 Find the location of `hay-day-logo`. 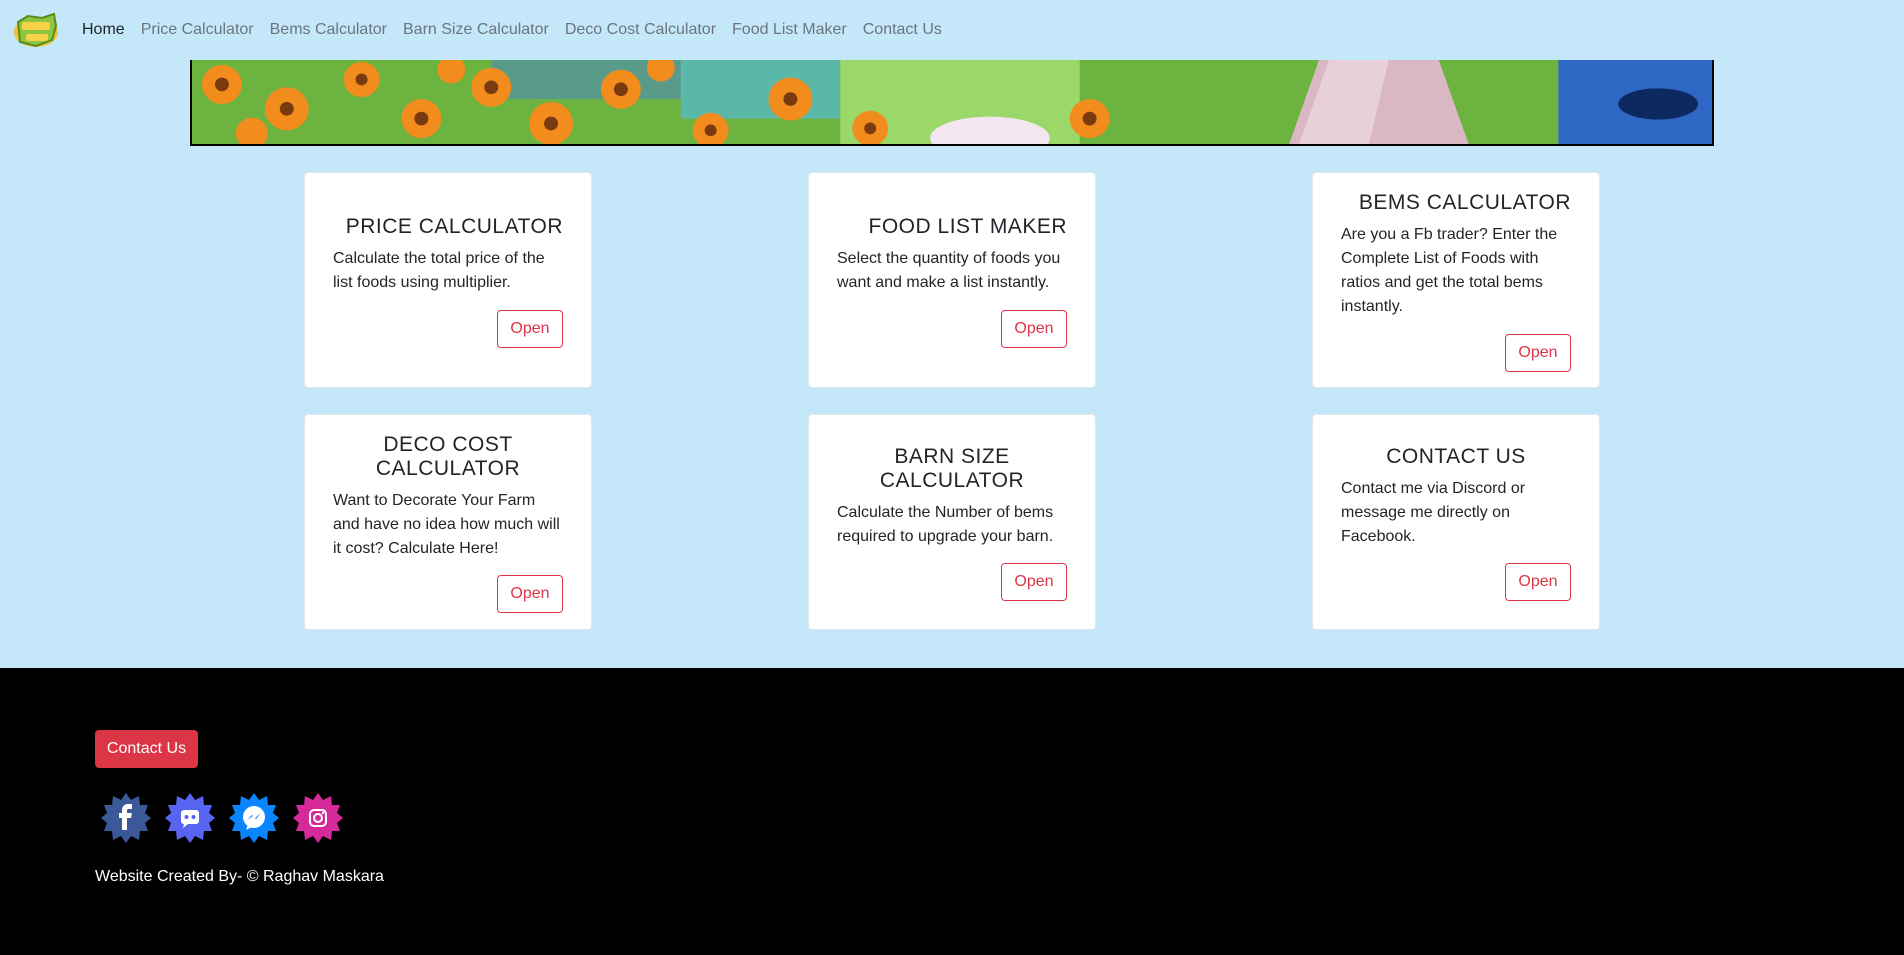

hay-day-logo is located at coordinates (36, 30).